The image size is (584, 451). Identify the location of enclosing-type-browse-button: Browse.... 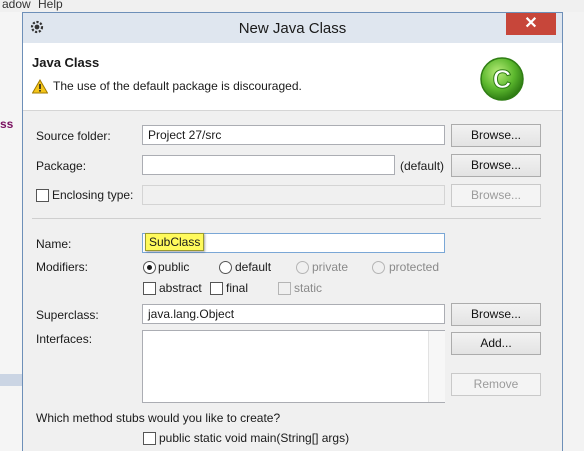
(496, 195).